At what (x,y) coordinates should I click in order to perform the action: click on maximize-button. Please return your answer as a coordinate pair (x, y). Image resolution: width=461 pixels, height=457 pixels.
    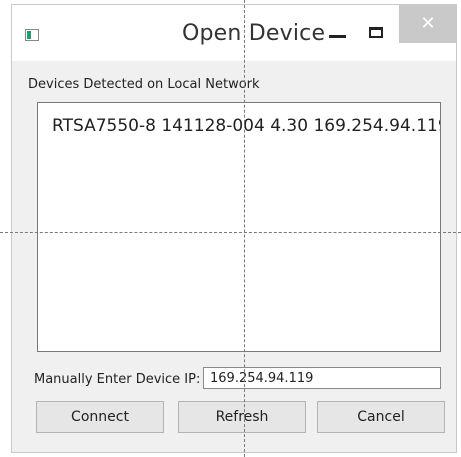
    Looking at the image, I should click on (379, 31).